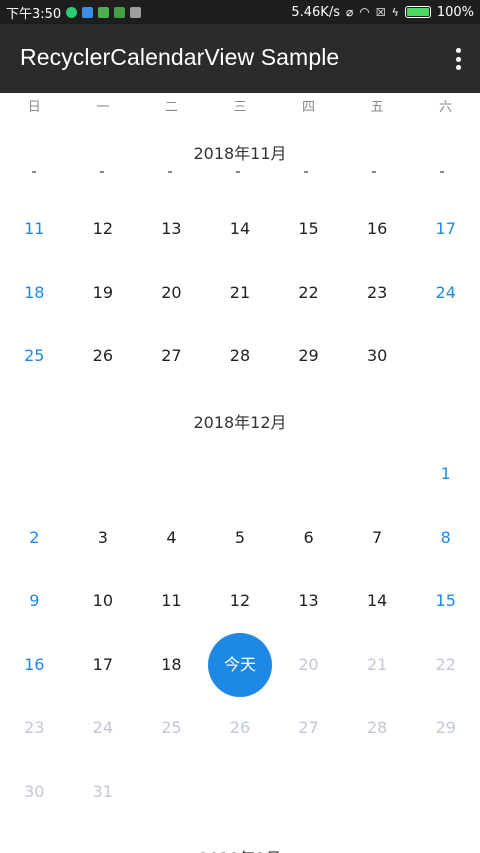 The width and height of the screenshot is (480, 853). I want to click on app-bar: RecyclerCalendarView Sample, so click(240, 58).